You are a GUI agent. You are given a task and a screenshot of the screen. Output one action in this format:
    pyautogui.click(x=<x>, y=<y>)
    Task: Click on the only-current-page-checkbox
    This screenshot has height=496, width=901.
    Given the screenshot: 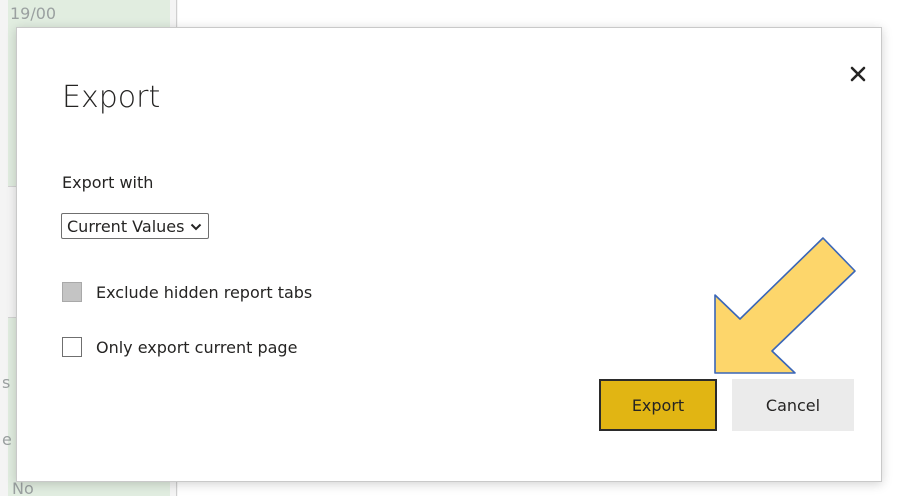 What is the action you would take?
    pyautogui.click(x=72, y=347)
    